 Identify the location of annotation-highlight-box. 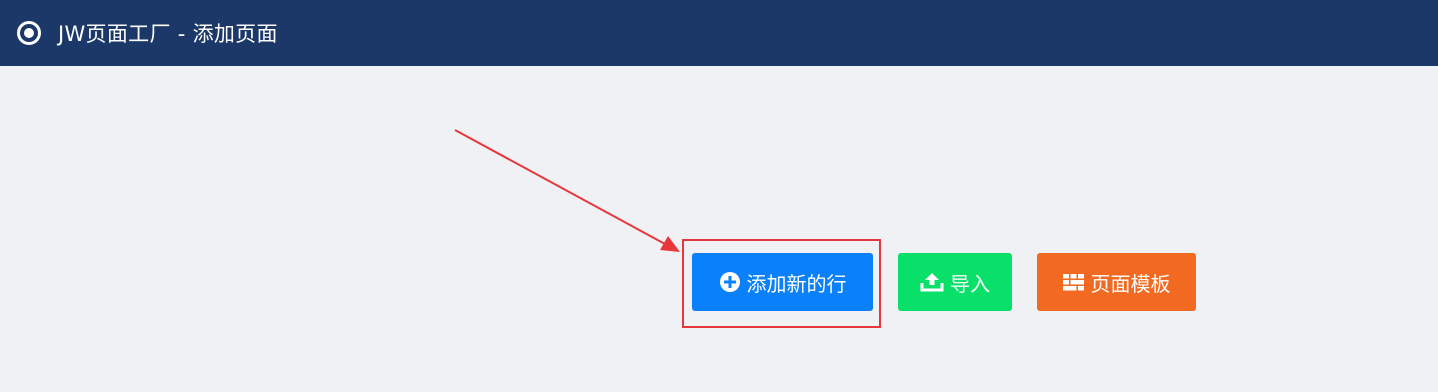
(781, 283).